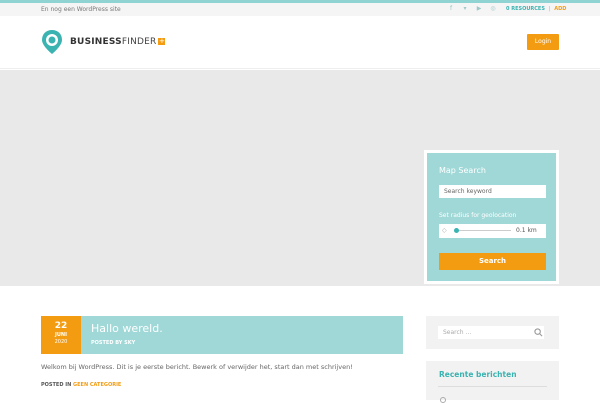 Image resolution: width=600 pixels, height=403 pixels. I want to click on twitter-icon: ▾, so click(465, 8).